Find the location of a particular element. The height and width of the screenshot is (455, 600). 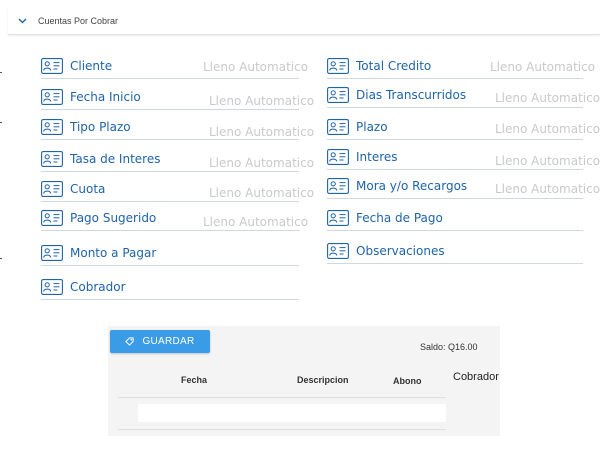

section-title: Cuentas Por Cobrar is located at coordinates (78, 21).